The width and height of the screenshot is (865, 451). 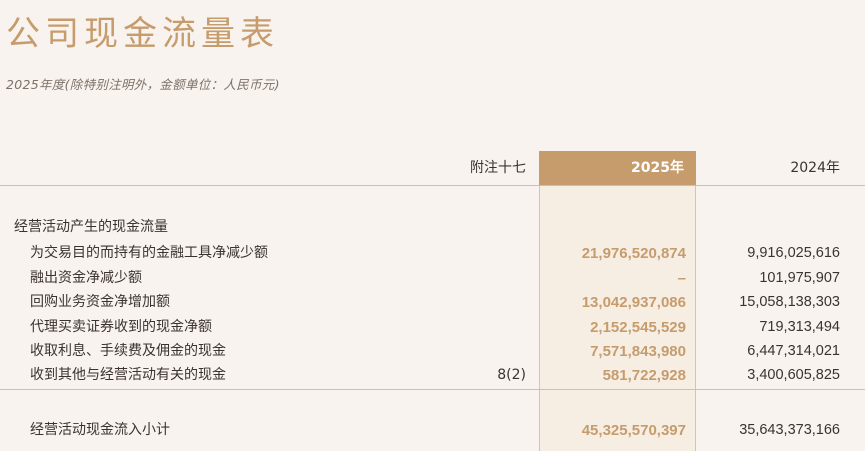 What do you see at coordinates (638, 327) in the screenshot?
I see `row-value-2025: 2,152,545,529` at bounding box center [638, 327].